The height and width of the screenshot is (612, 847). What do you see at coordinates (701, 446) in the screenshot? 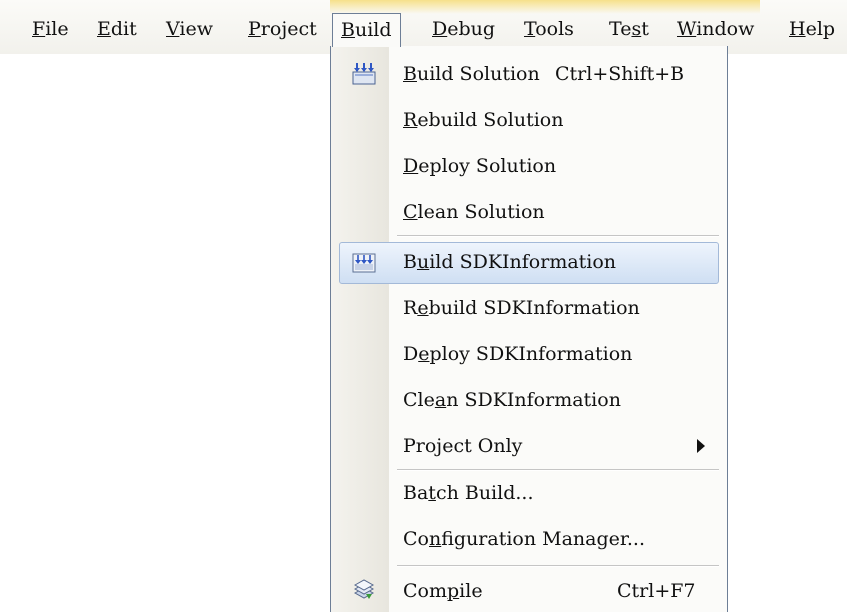
I see `submenu-arrow-icon` at bounding box center [701, 446].